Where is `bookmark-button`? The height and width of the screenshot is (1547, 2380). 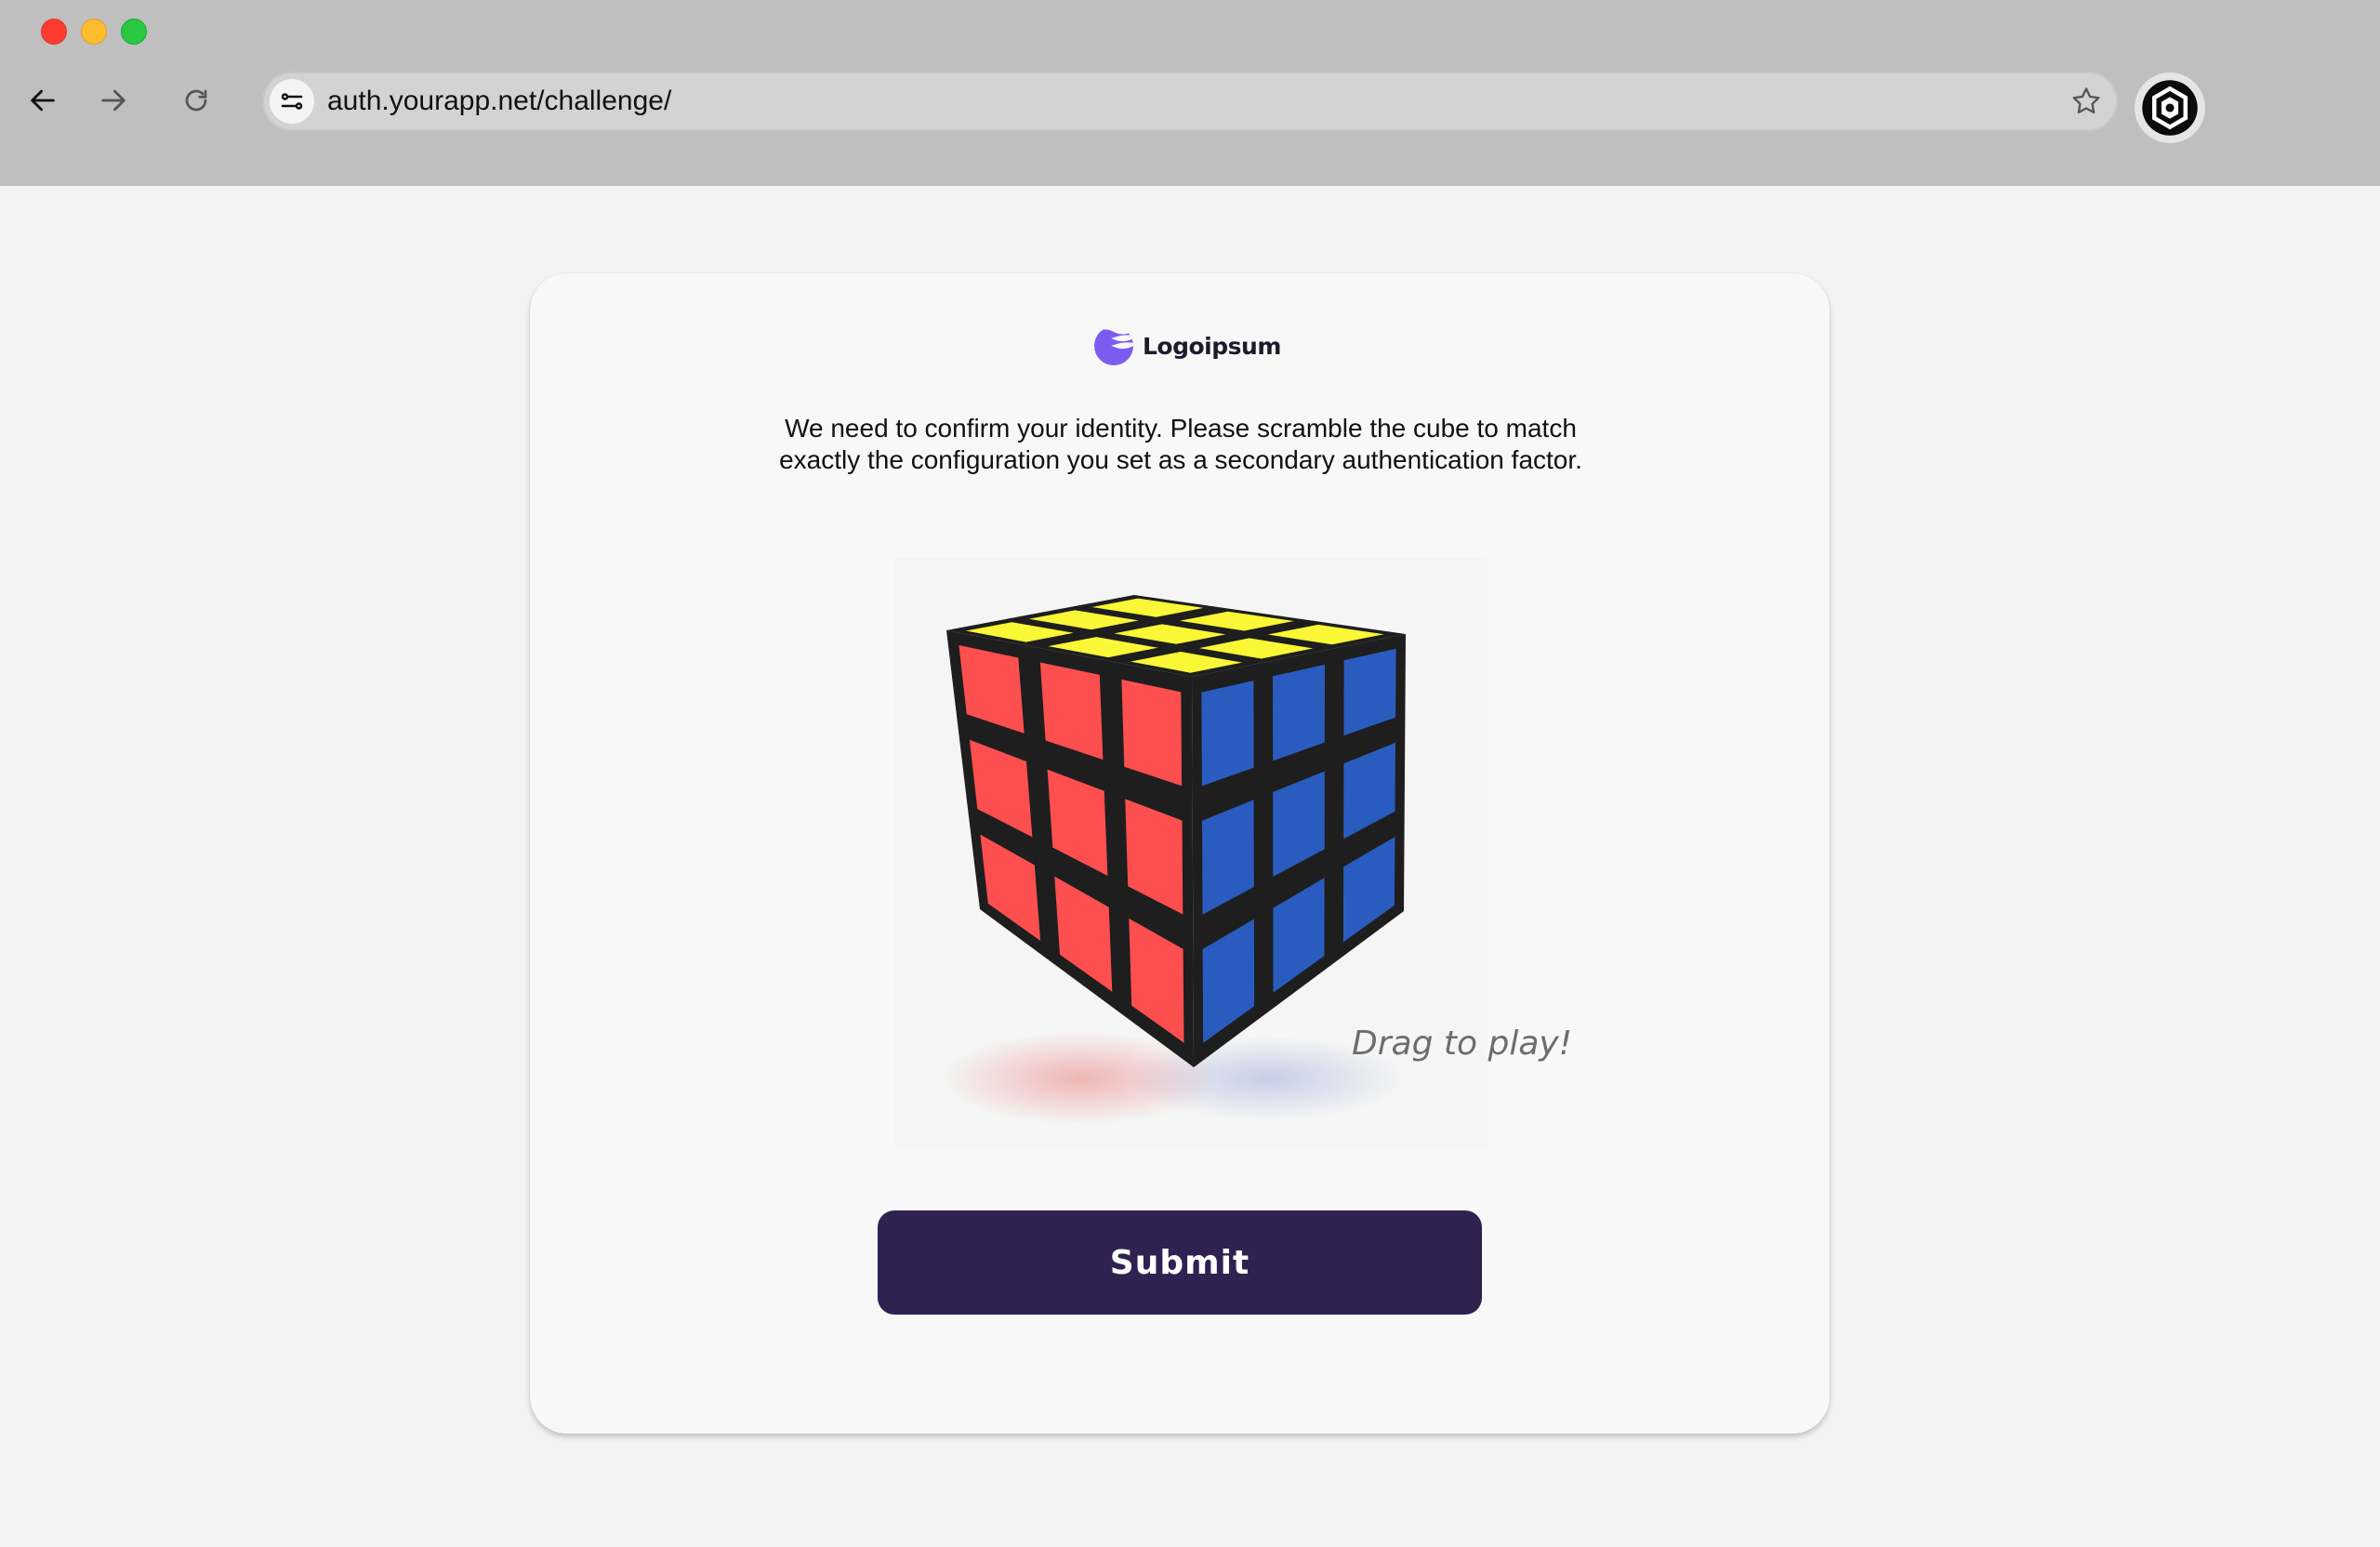
bookmark-button is located at coordinates (2086, 101).